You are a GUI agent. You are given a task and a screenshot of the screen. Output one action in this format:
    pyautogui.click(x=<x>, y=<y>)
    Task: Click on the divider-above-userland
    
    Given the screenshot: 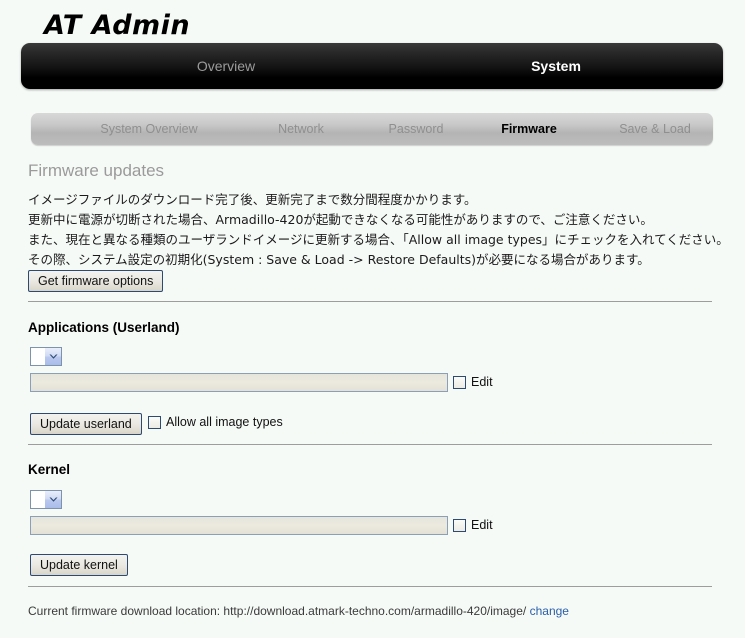 What is the action you would take?
    pyautogui.click(x=370, y=301)
    